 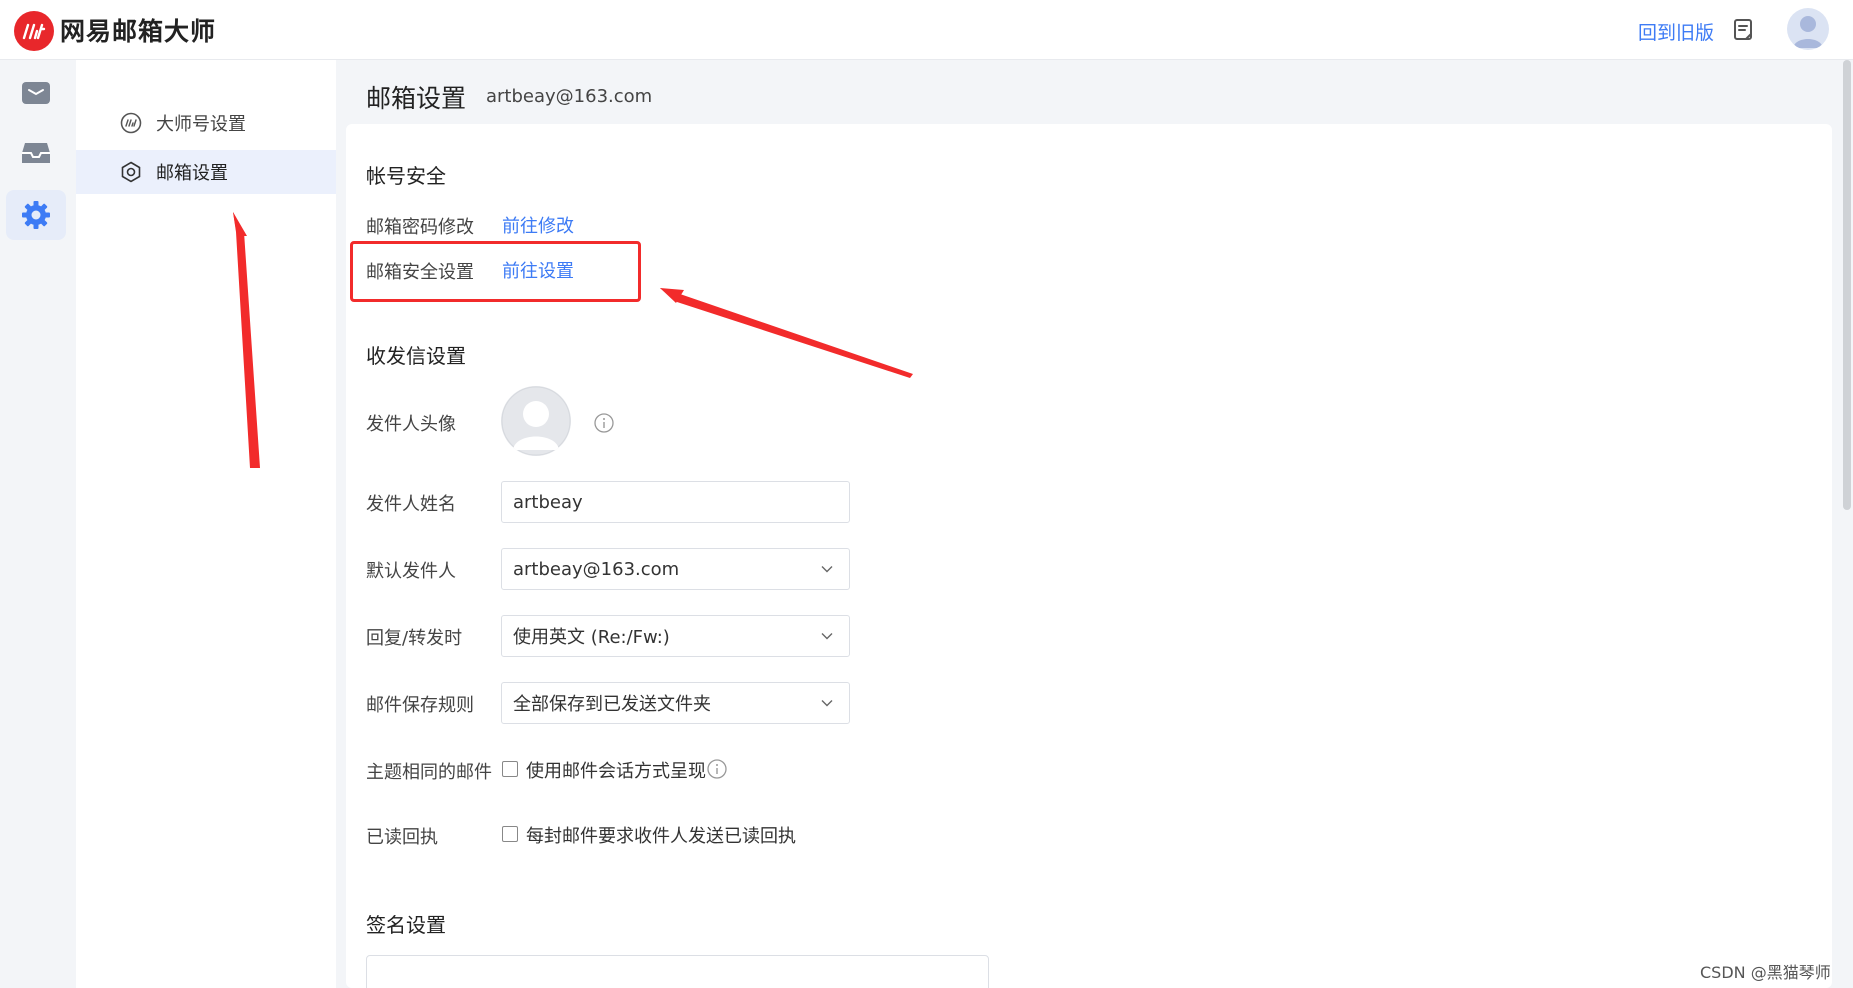 What do you see at coordinates (673, 502) in the screenshot?
I see `sender-name-input` at bounding box center [673, 502].